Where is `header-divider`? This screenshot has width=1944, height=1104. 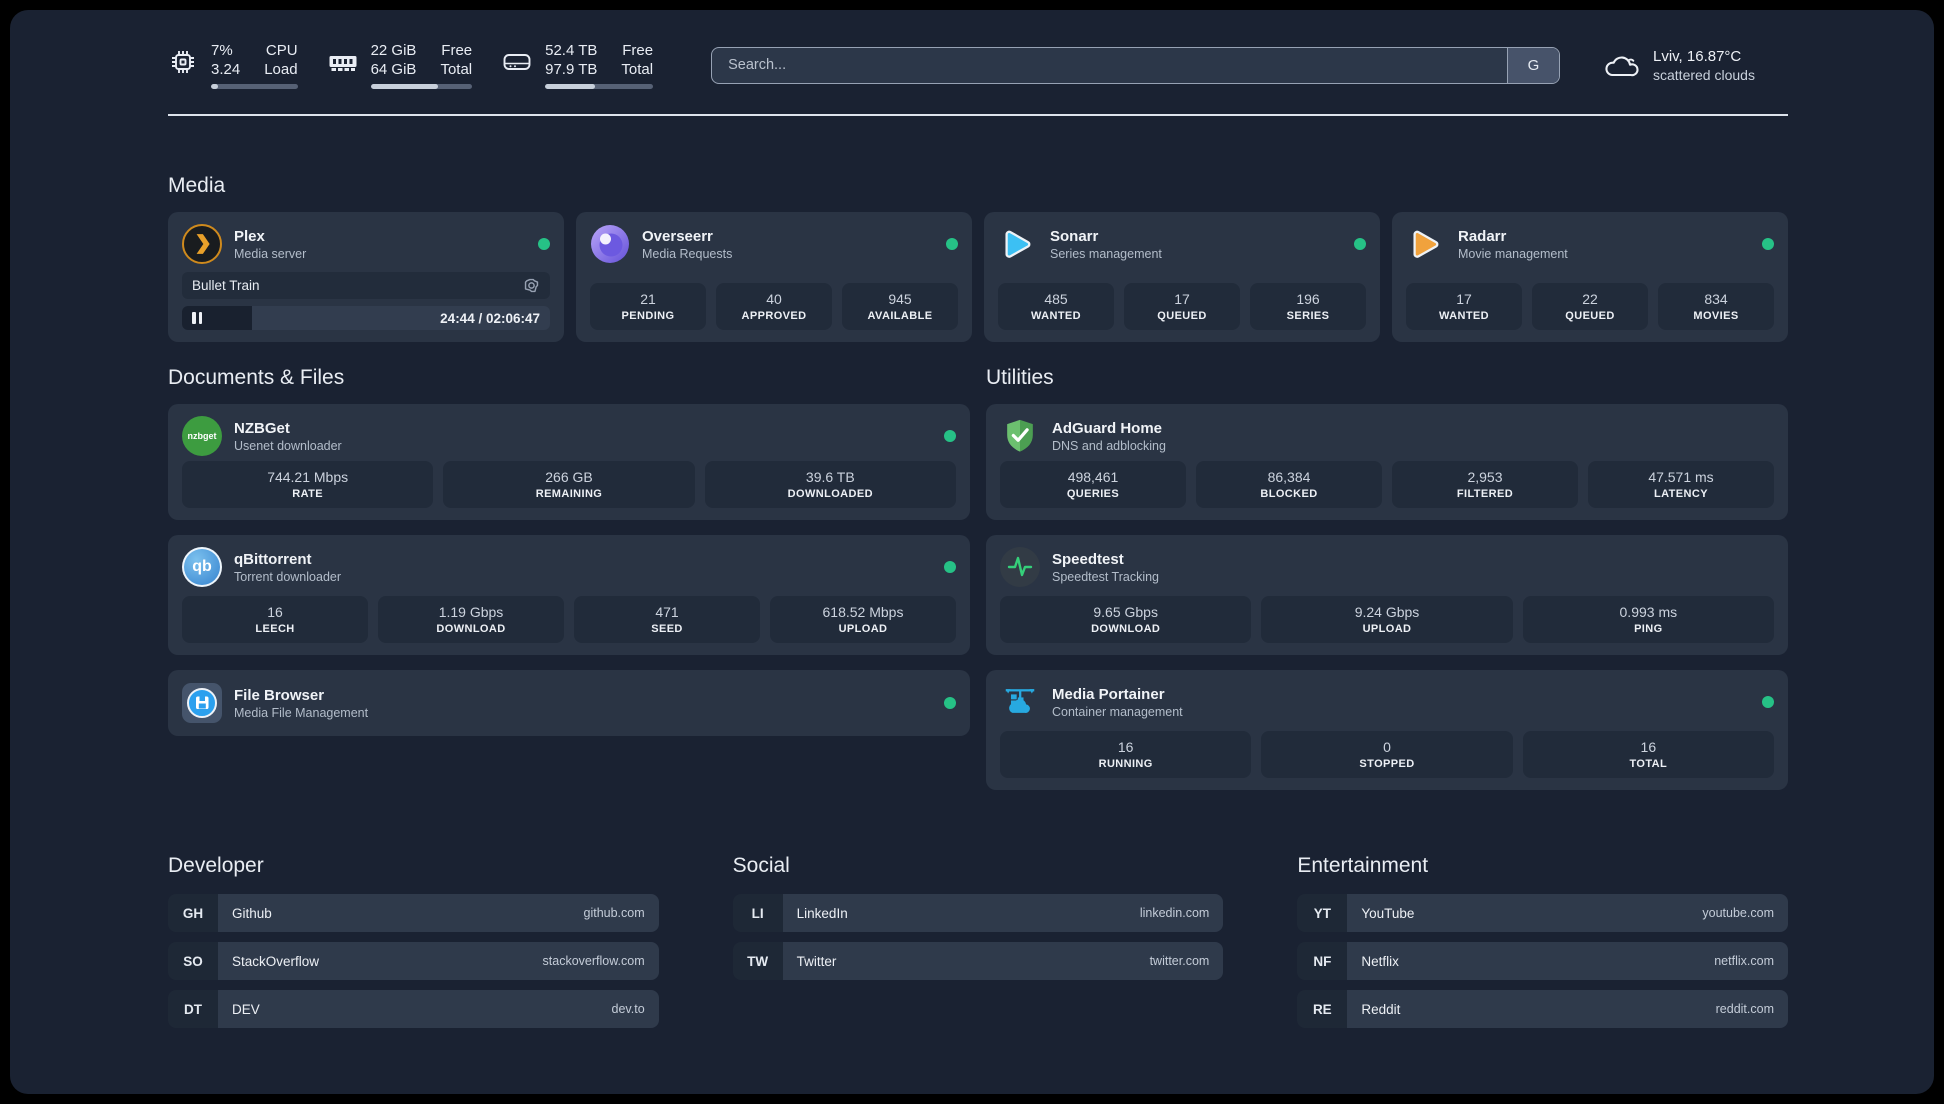 header-divider is located at coordinates (978, 115).